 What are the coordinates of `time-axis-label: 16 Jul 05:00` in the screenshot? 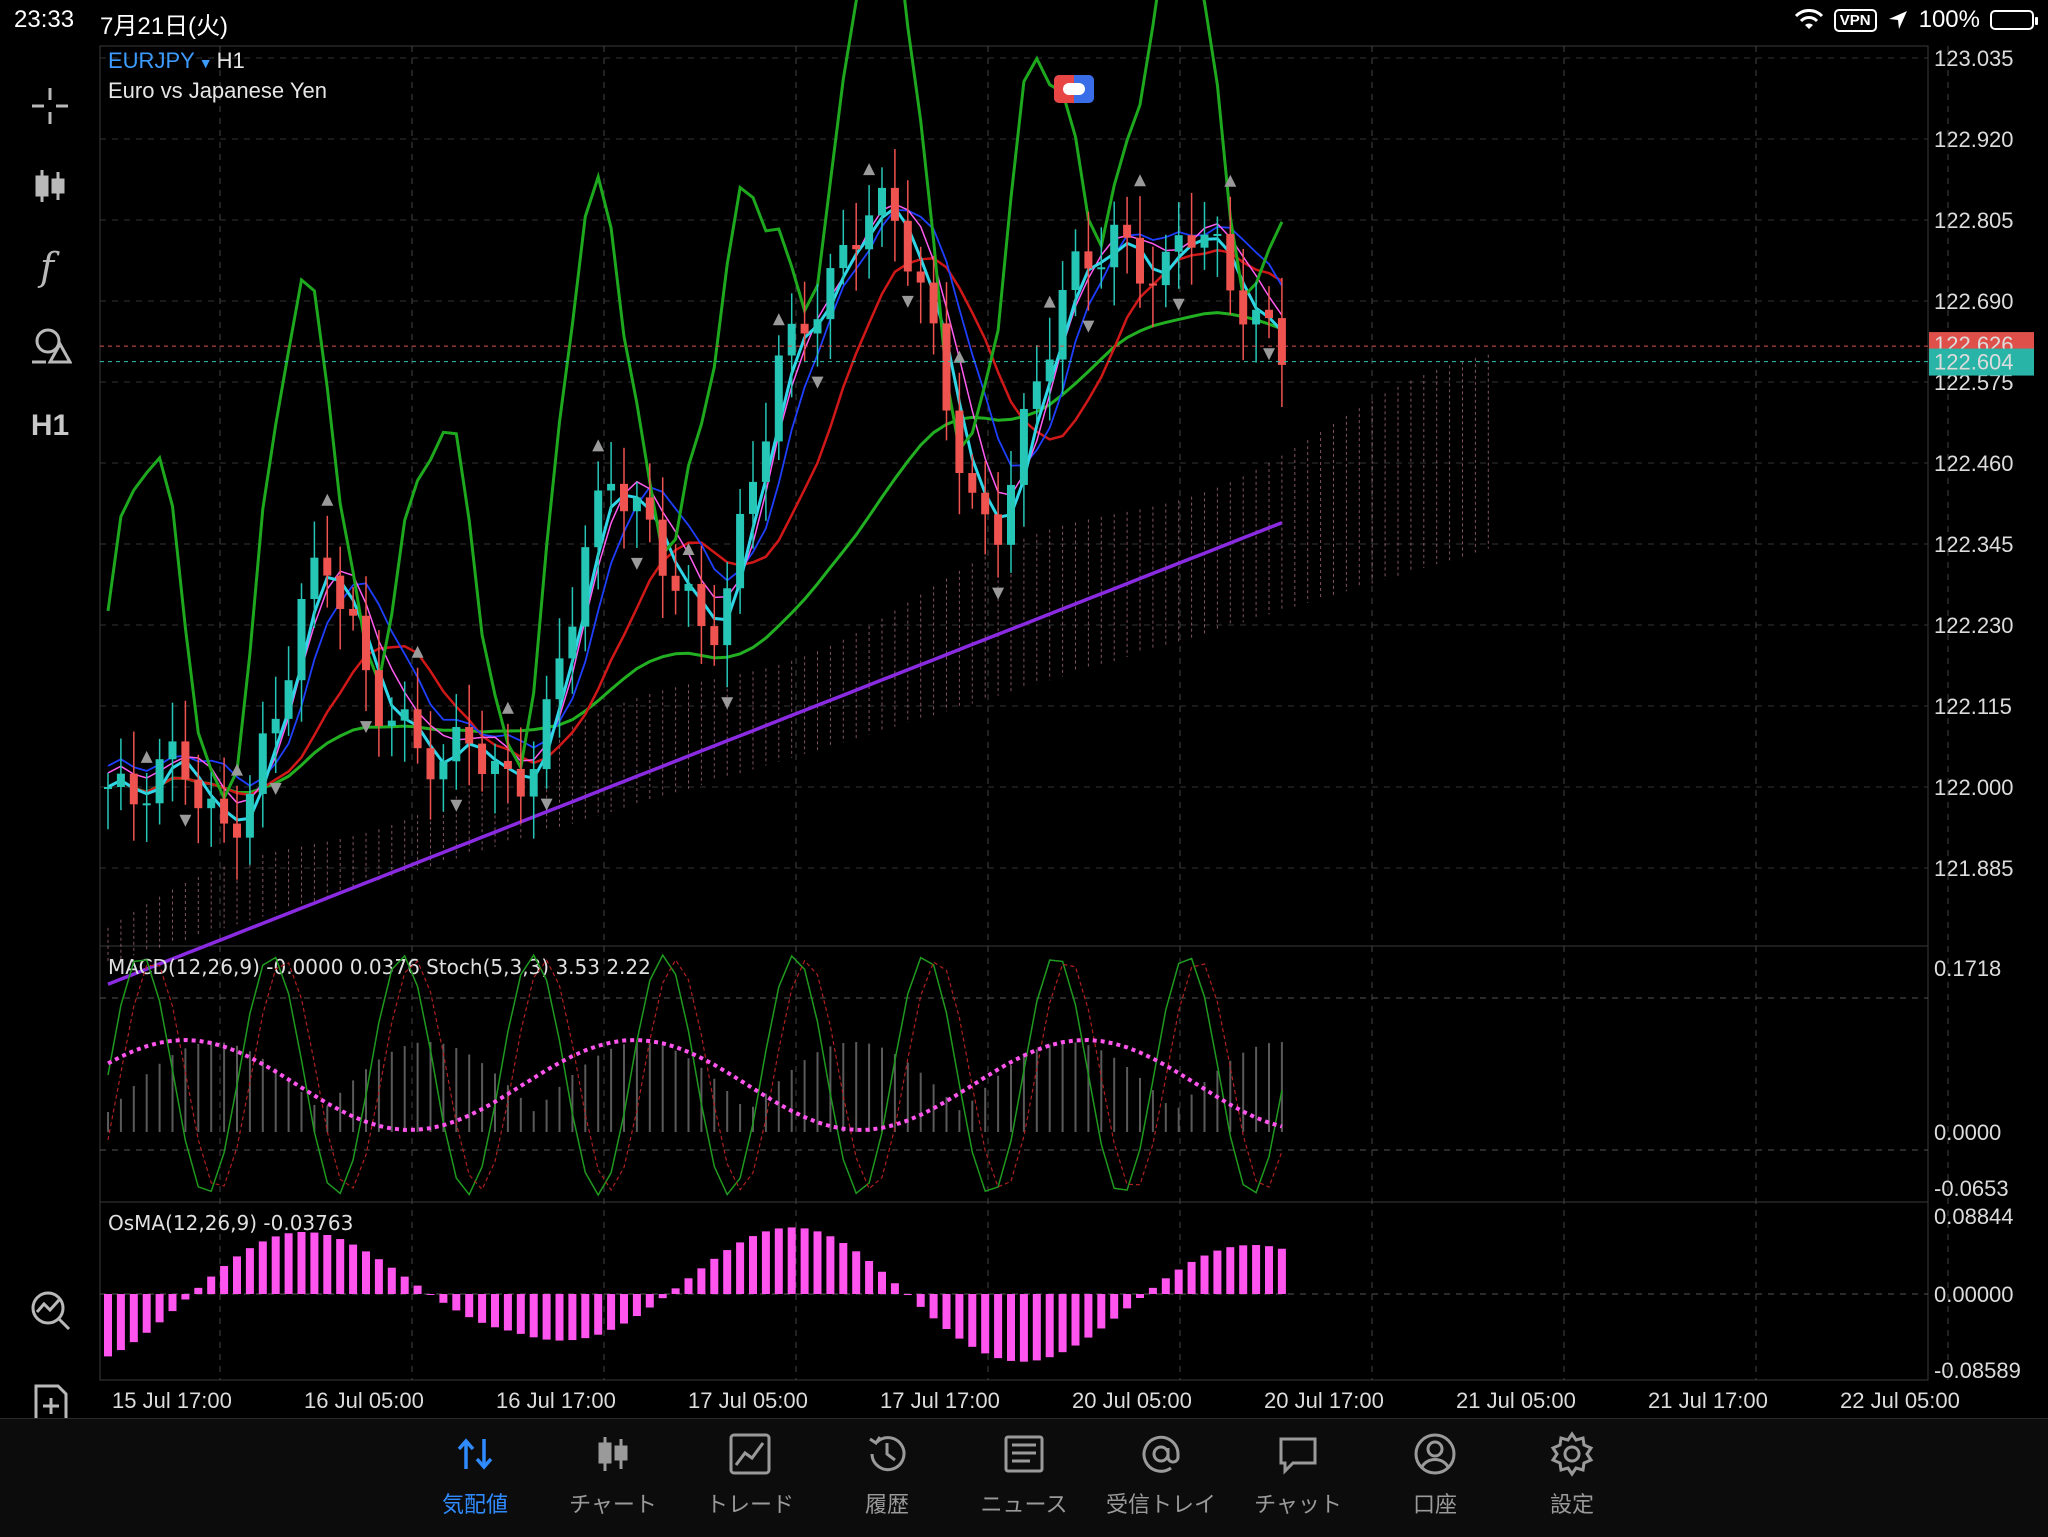 It's located at (364, 1400).